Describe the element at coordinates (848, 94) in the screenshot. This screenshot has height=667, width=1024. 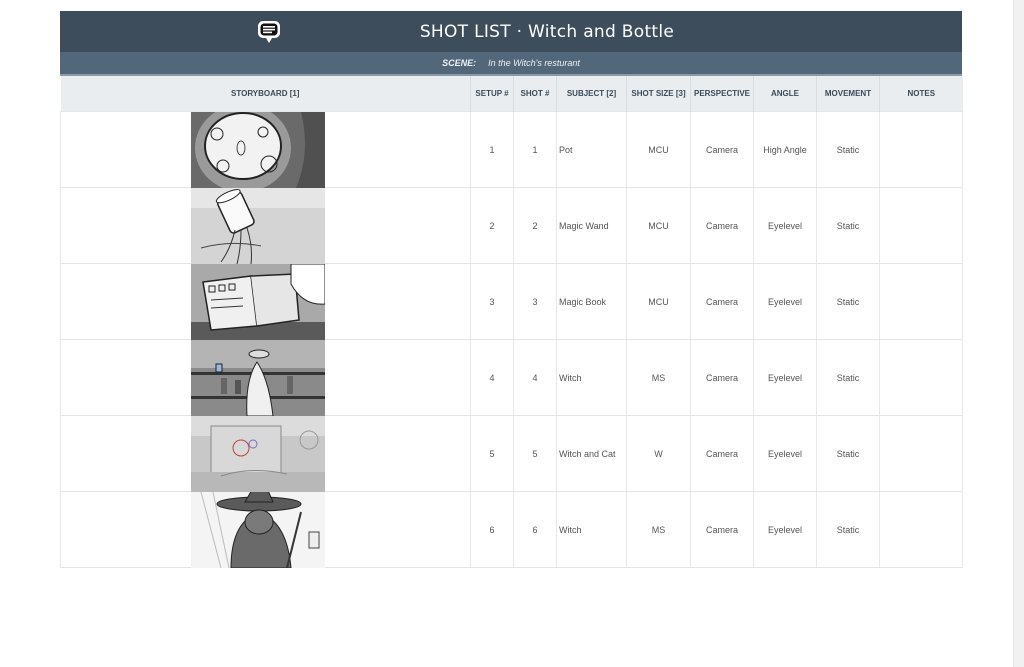
I see `col-movement: MOVEMENT` at that location.